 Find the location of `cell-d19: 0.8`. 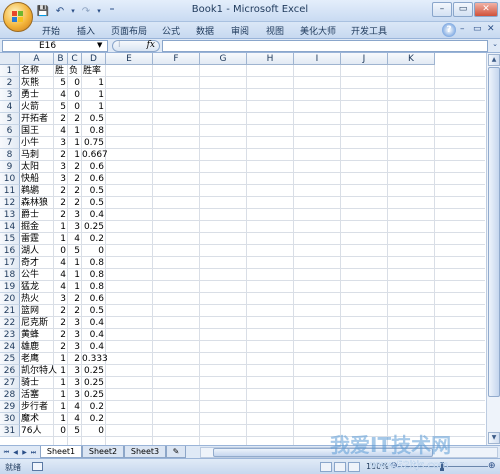

cell-d19: 0.8 is located at coordinates (94, 287).